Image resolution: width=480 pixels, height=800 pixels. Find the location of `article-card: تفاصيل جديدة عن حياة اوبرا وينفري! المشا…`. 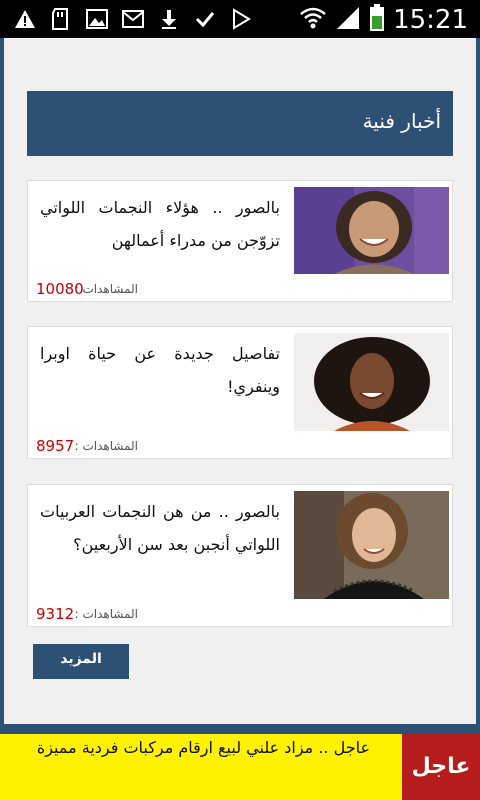

article-card: تفاصيل جديدة عن حياة اوبرا وينفري! المشا… is located at coordinates (240, 392).